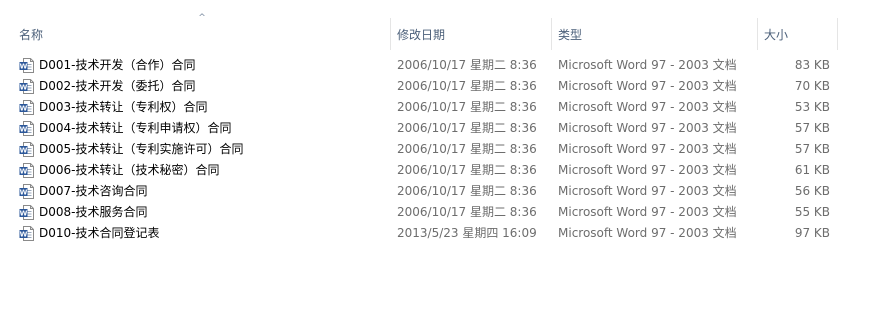 Image resolution: width=875 pixels, height=319 pixels. Describe the element at coordinates (812, 65) in the screenshot. I see `file-size: 83 KB` at that location.